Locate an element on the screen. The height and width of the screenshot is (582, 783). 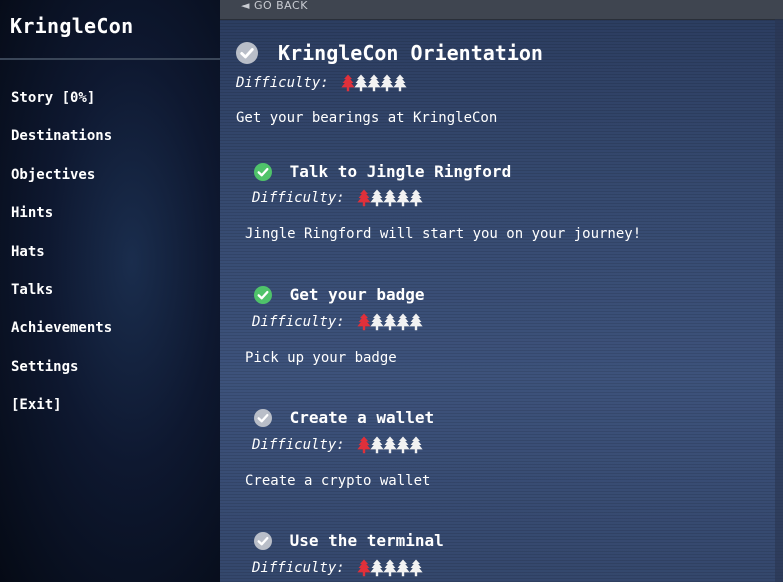
go-back-button: ◄ GO BACK is located at coordinates (274, 6).